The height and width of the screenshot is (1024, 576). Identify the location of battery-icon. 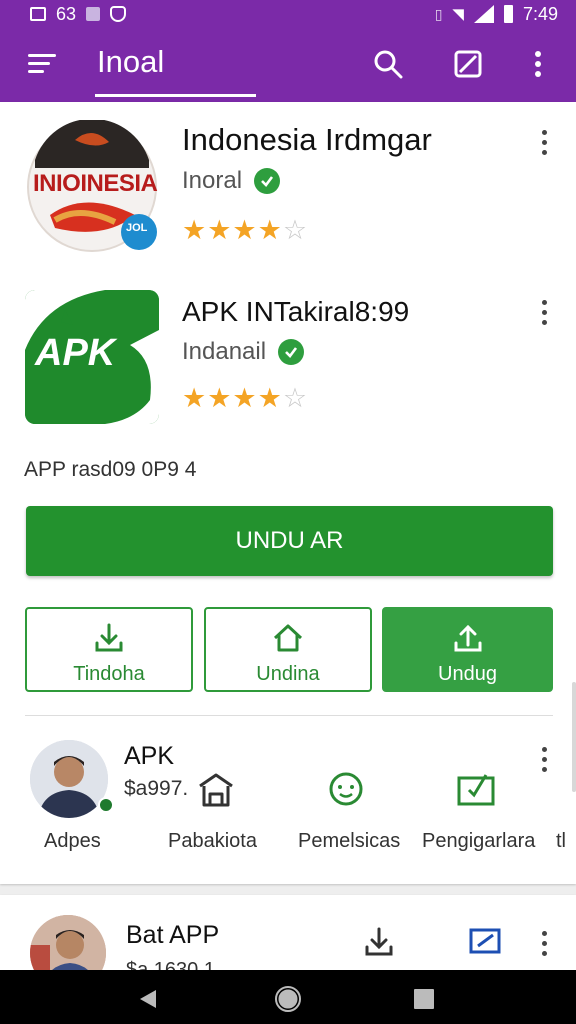
(508, 14).